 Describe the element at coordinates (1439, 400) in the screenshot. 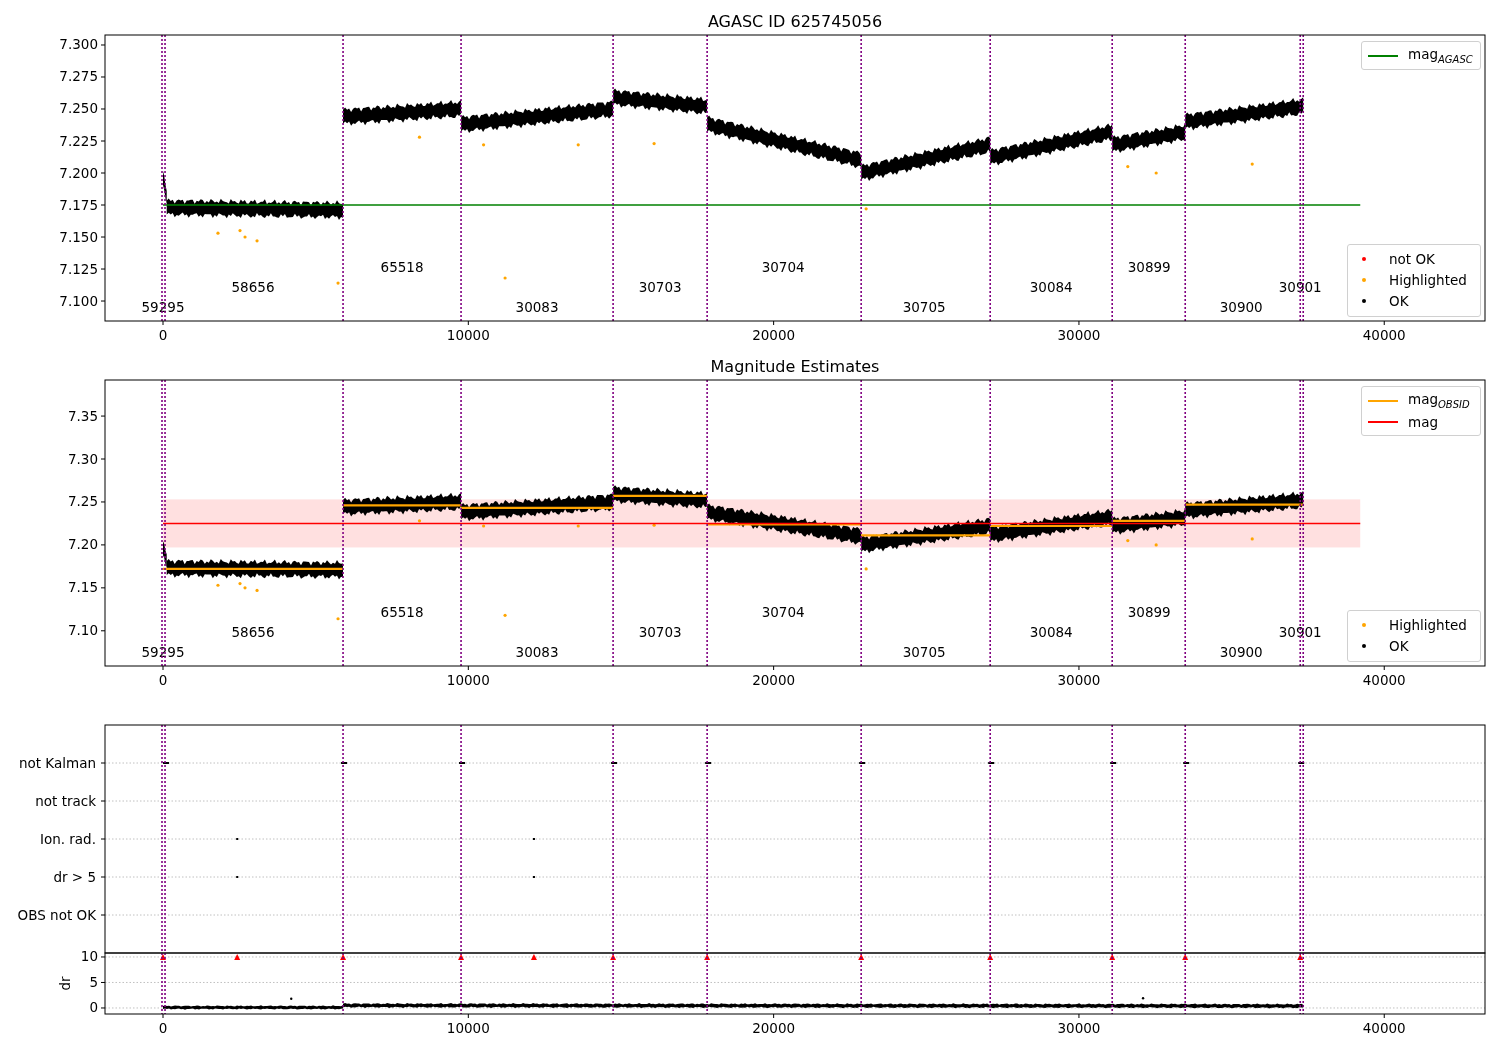

I see `legend-label: mag$_{OBSID}$` at that location.